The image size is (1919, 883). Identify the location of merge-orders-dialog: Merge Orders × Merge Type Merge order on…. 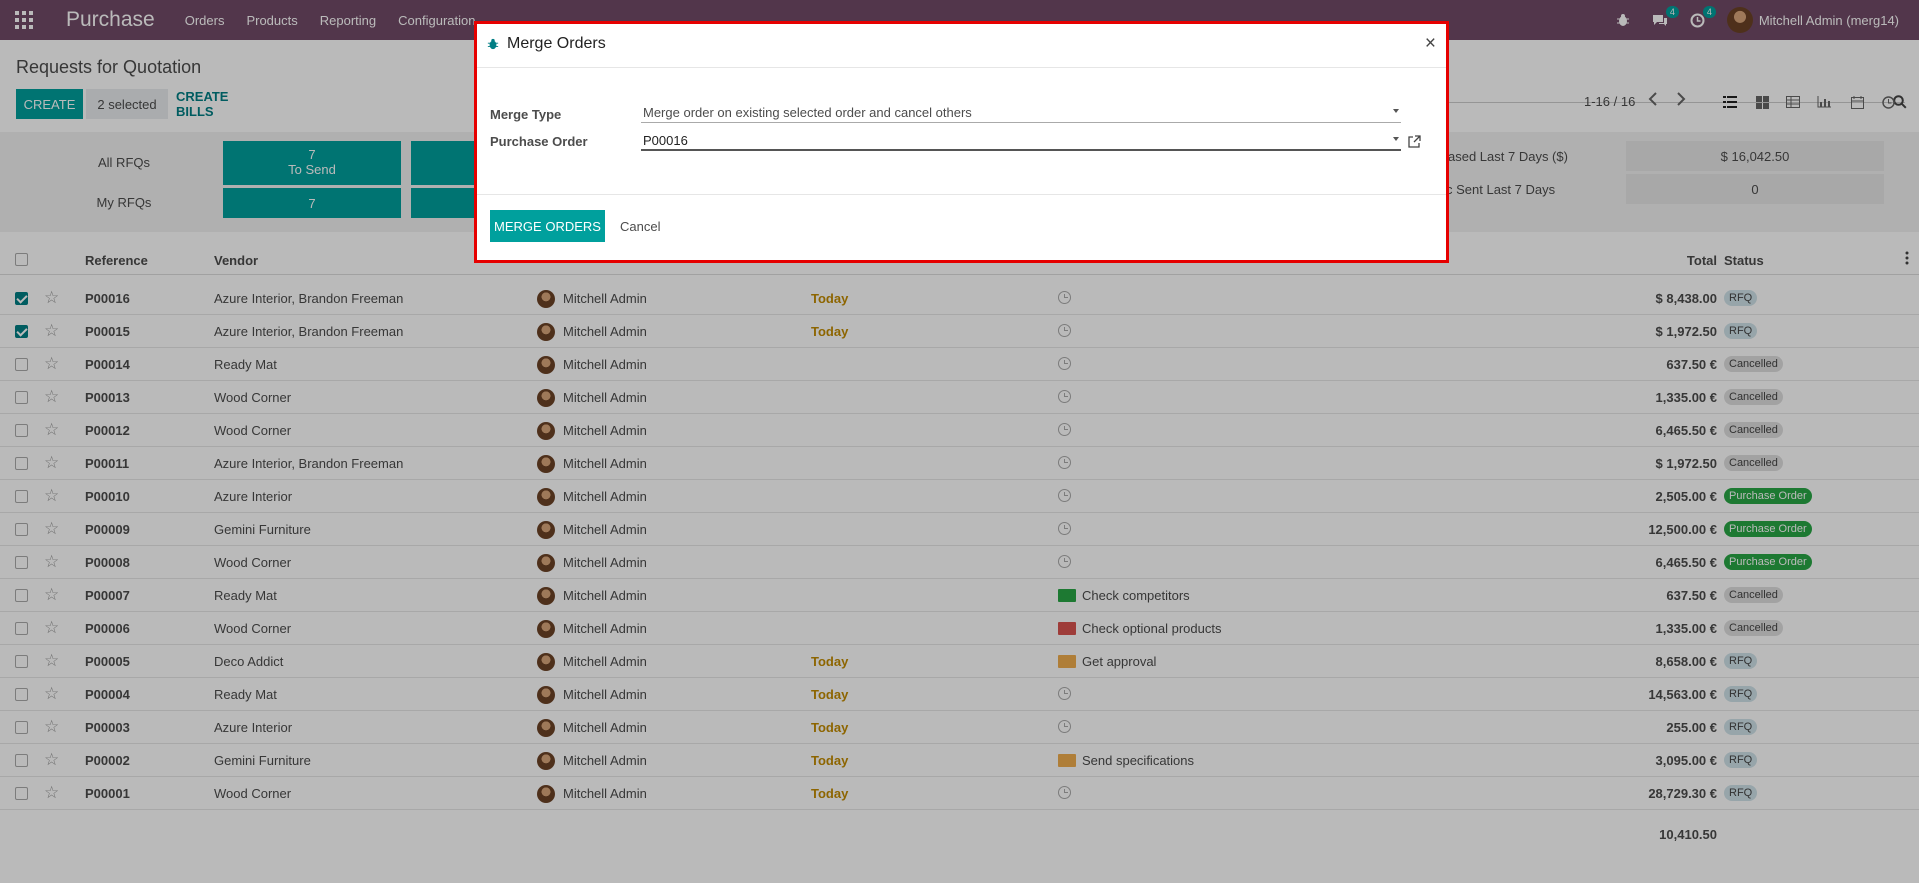
(961, 142).